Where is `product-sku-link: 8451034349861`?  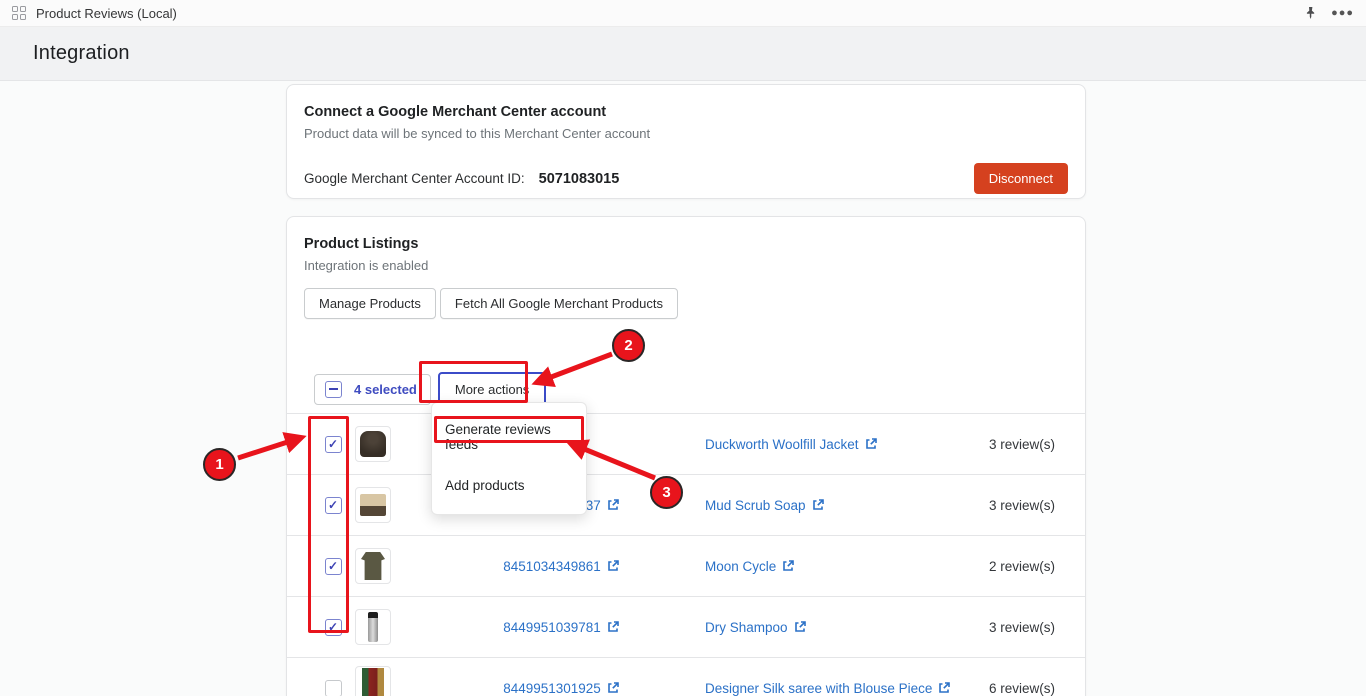 product-sku-link: 8451034349861 is located at coordinates (552, 566).